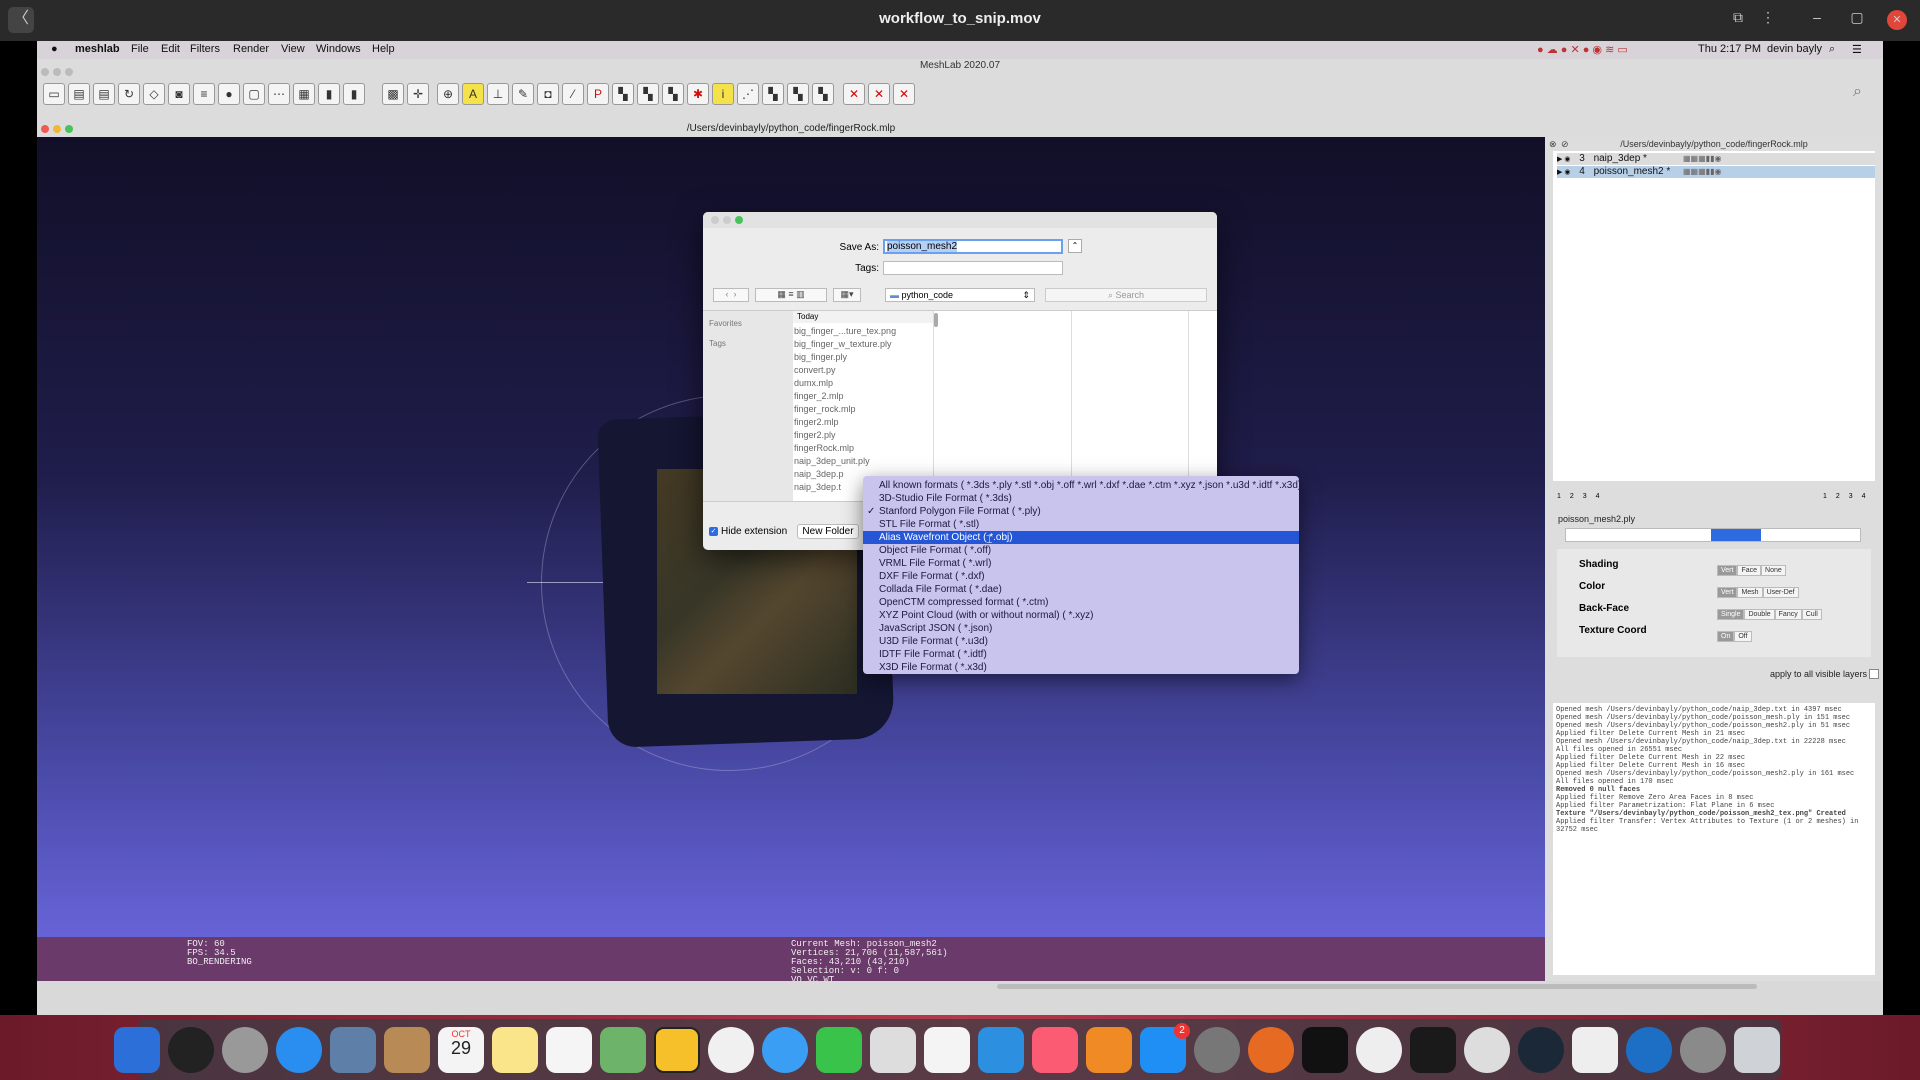 This screenshot has width=1920, height=1080. What do you see at coordinates (815, 370) in the screenshot?
I see `file-item: convert.py` at bounding box center [815, 370].